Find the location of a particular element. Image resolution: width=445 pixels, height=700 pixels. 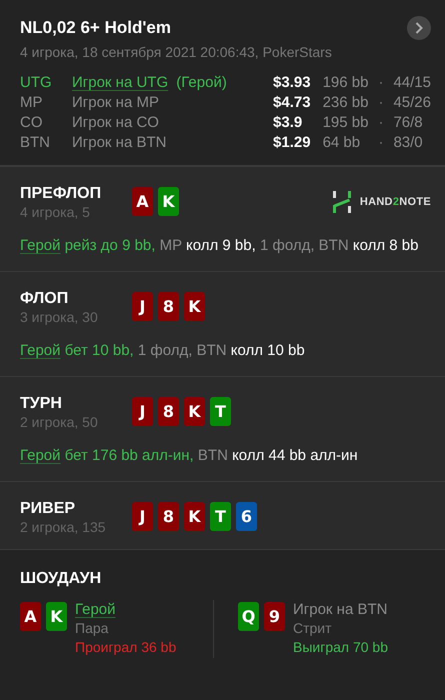

chevron-right-icon is located at coordinates (419, 28).